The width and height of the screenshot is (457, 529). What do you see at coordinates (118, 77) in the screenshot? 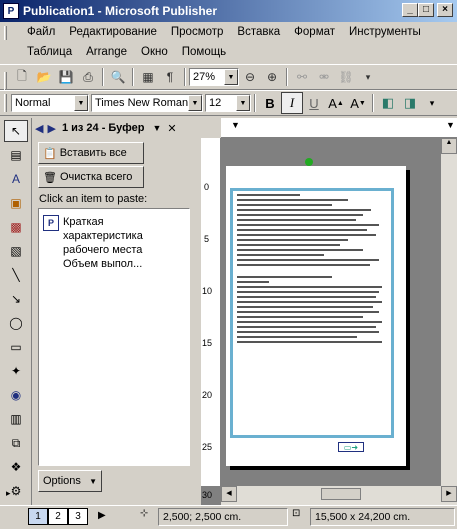
I see `print-preview-icon: 🔍` at bounding box center [118, 77].